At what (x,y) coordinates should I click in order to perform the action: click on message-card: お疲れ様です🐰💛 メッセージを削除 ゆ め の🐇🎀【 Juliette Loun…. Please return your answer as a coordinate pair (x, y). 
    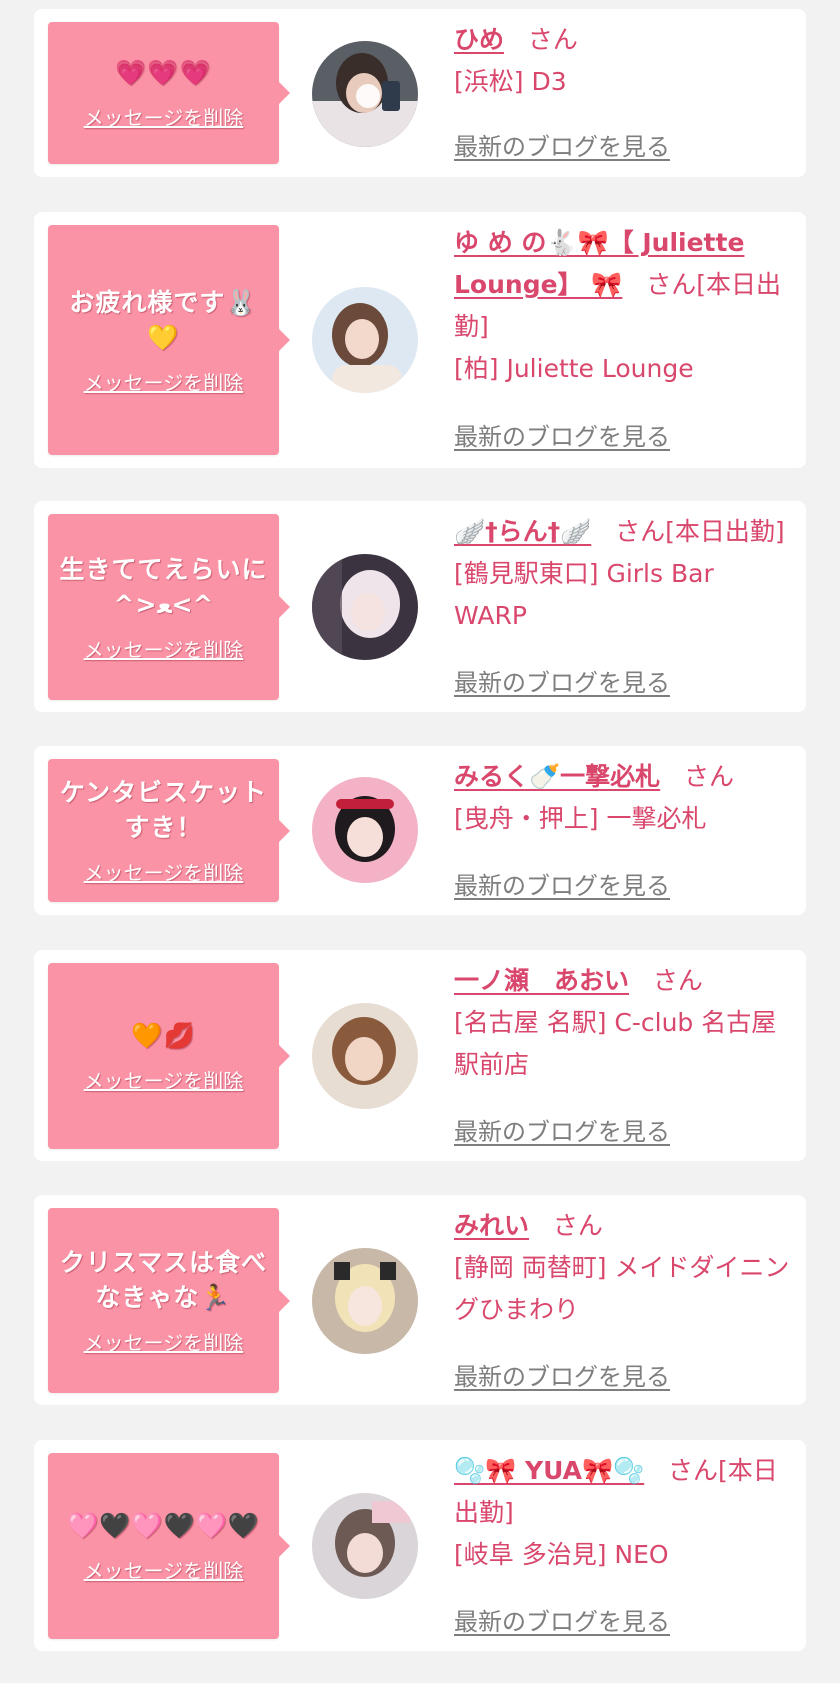
    Looking at the image, I should click on (420, 340).